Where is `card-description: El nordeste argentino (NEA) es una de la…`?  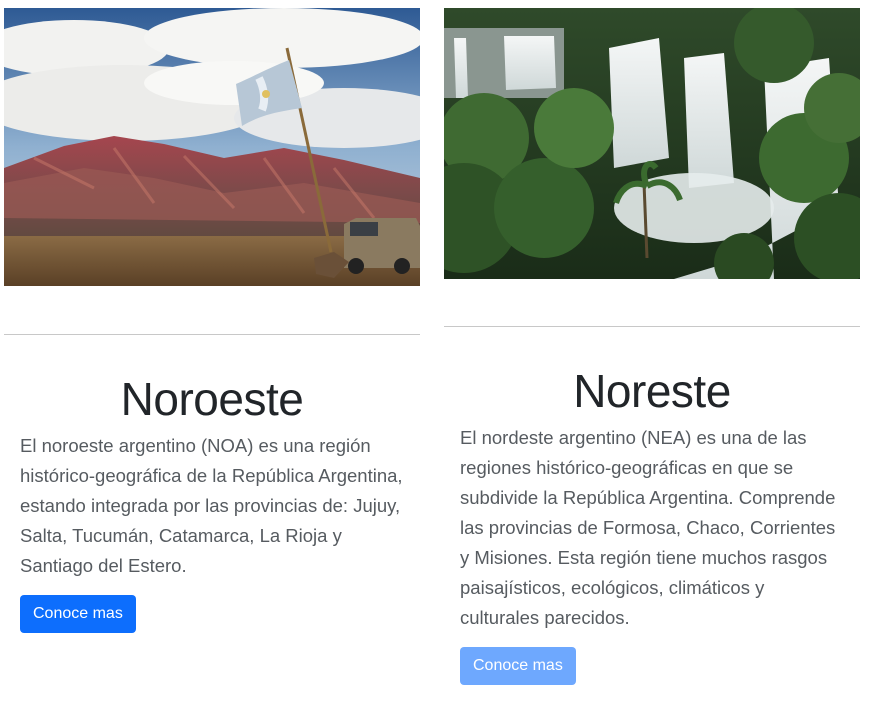
card-description: El nordeste argentino (NEA) es una de la… is located at coordinates (648, 527).